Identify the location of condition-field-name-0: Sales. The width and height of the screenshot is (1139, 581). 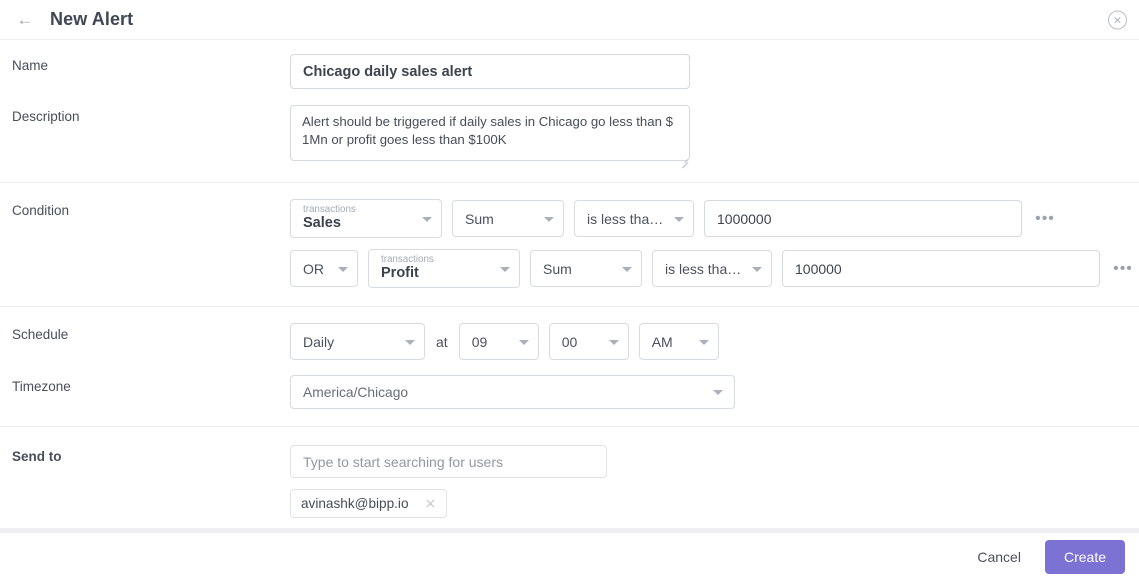
(322, 223).